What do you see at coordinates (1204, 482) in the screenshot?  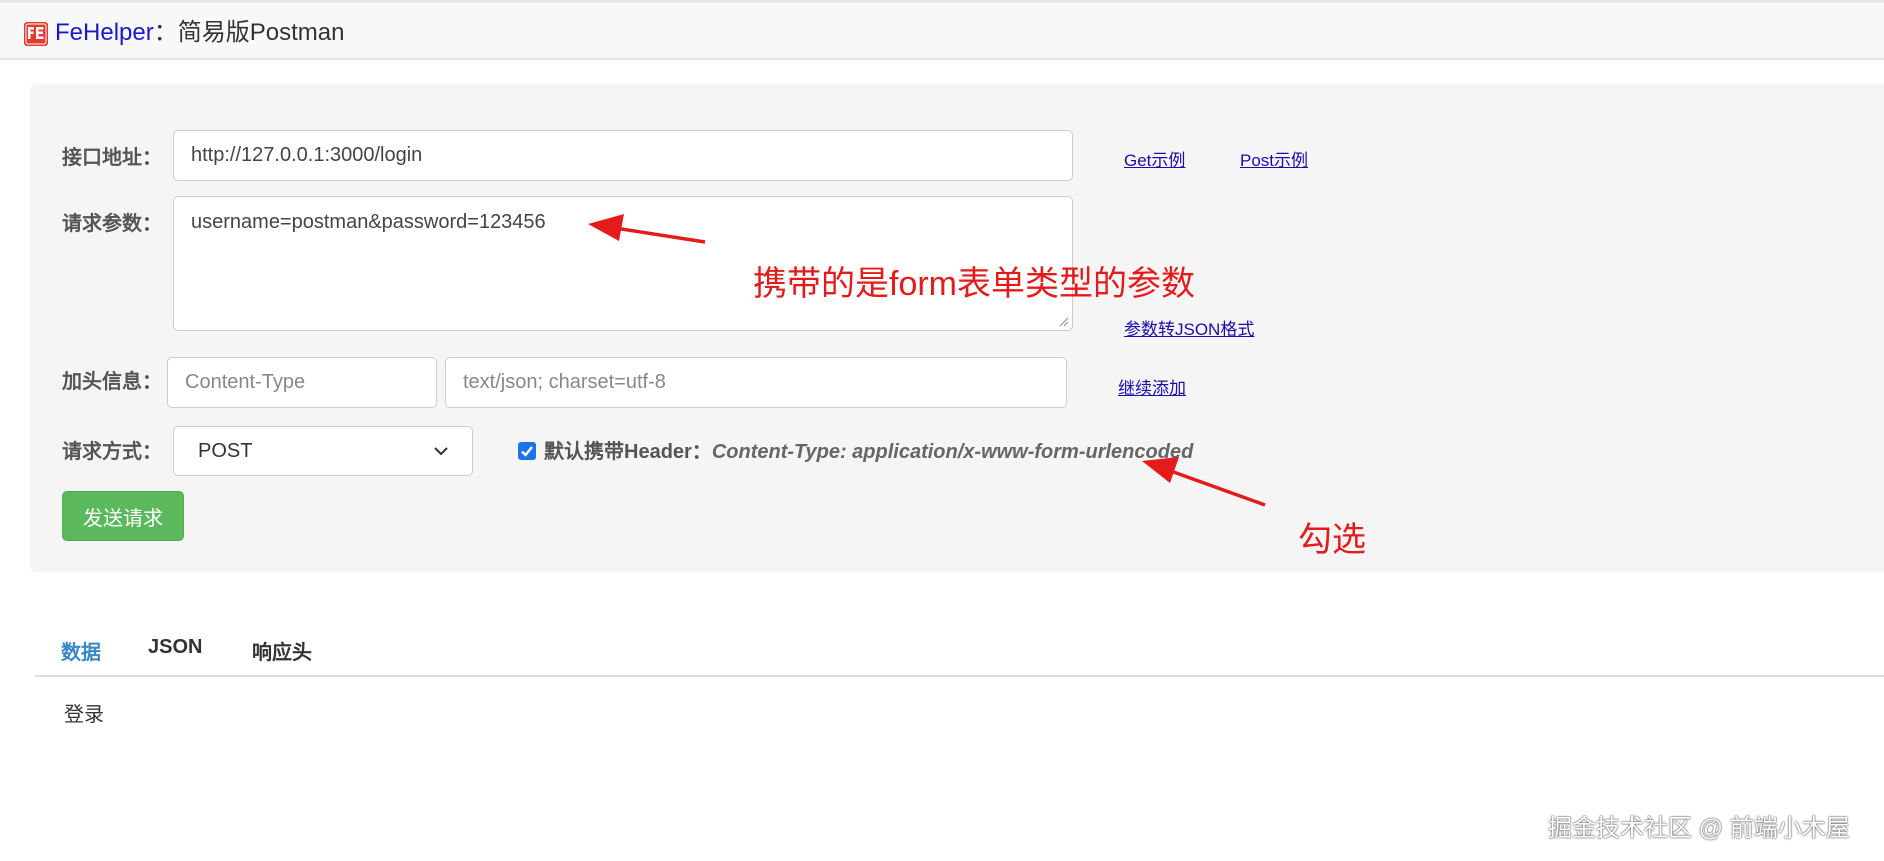 I see `checkbox-arrow-icon` at bounding box center [1204, 482].